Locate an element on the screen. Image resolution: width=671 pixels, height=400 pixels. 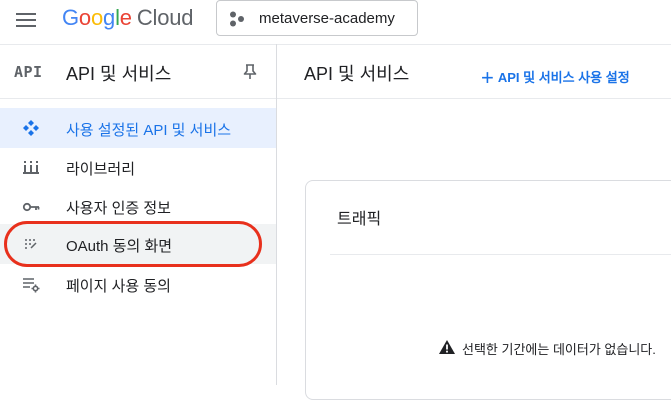
top-bar: Google Cloud metaverse-academy is located at coordinates (335, 22).